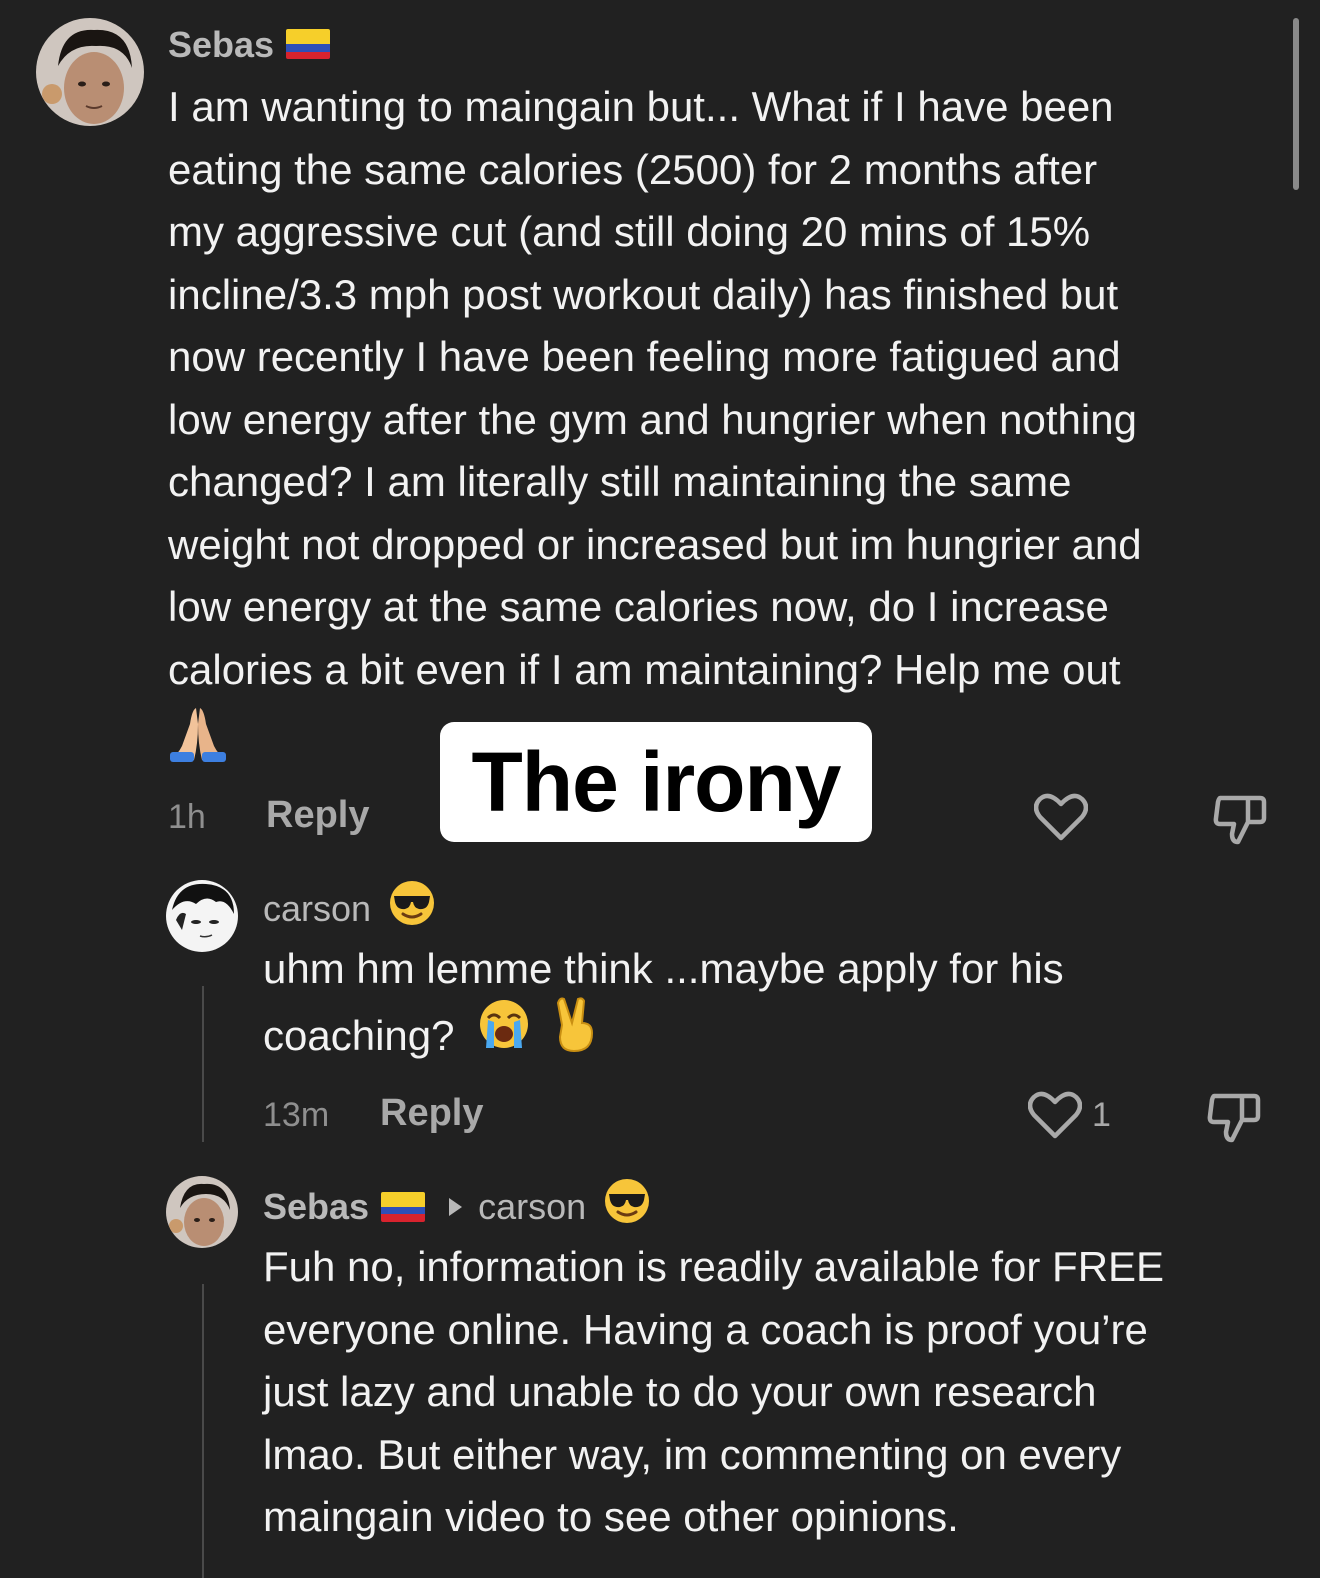 The height and width of the screenshot is (1578, 1320). What do you see at coordinates (656, 782) in the screenshot?
I see `overlay-caption: The irony` at bounding box center [656, 782].